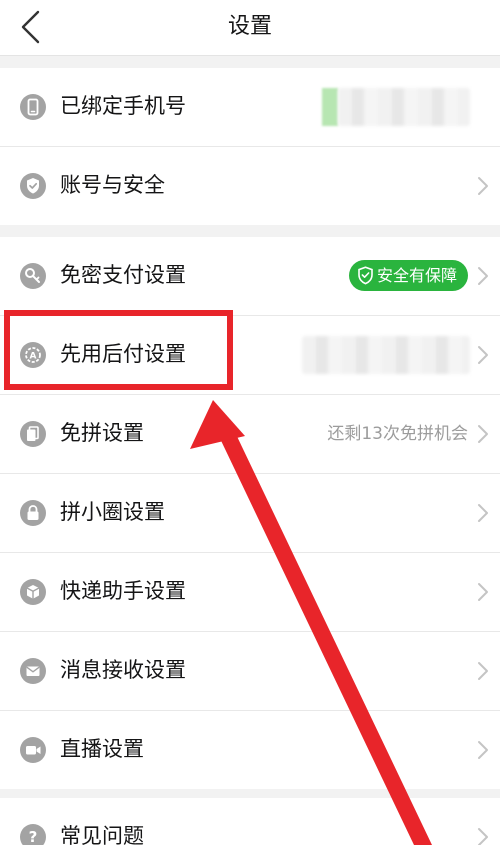 Image resolution: width=500 pixels, height=845 pixels. I want to click on settings-row-faq: ? 常见问题, so click(250, 821).